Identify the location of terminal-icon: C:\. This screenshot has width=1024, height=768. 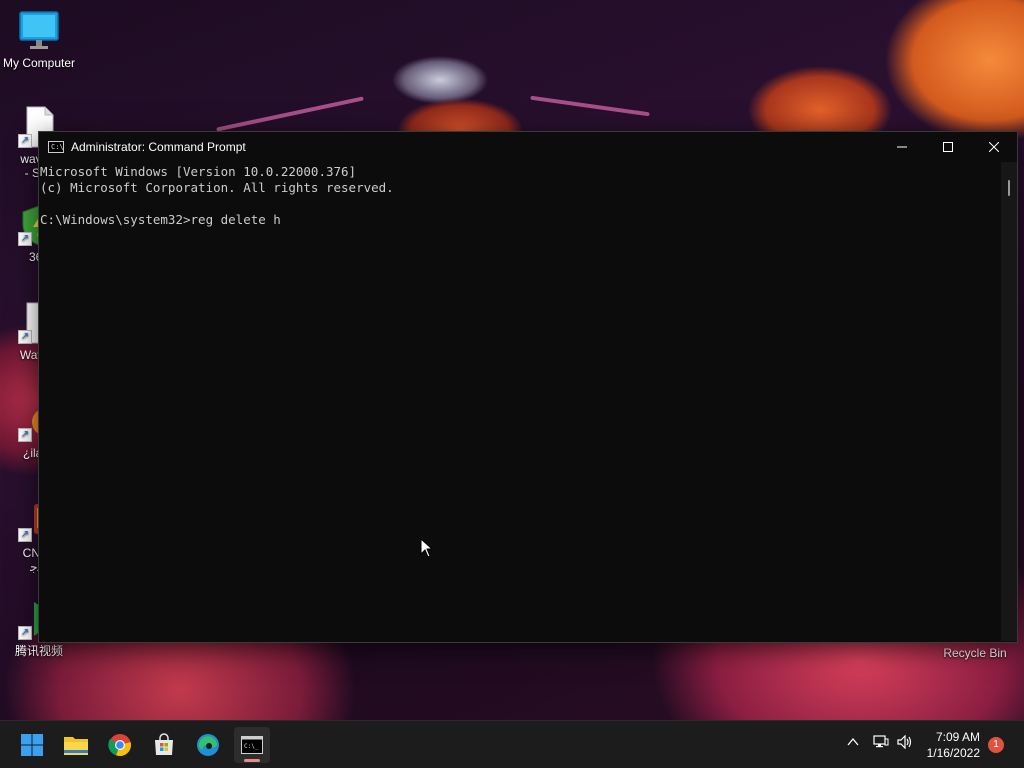
(56, 147).